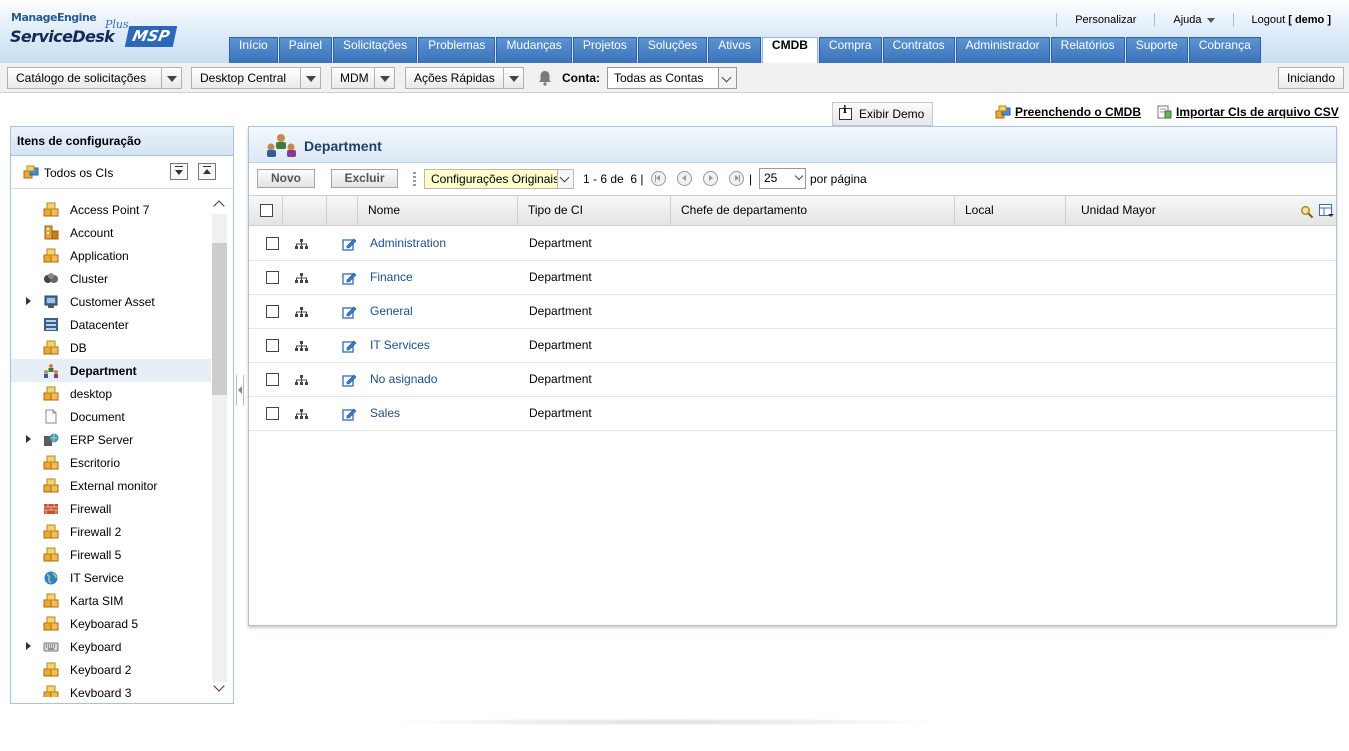 The height and width of the screenshot is (751, 1349). Describe the element at coordinates (684, 178) in the screenshot. I see `prev-page-icon` at that location.